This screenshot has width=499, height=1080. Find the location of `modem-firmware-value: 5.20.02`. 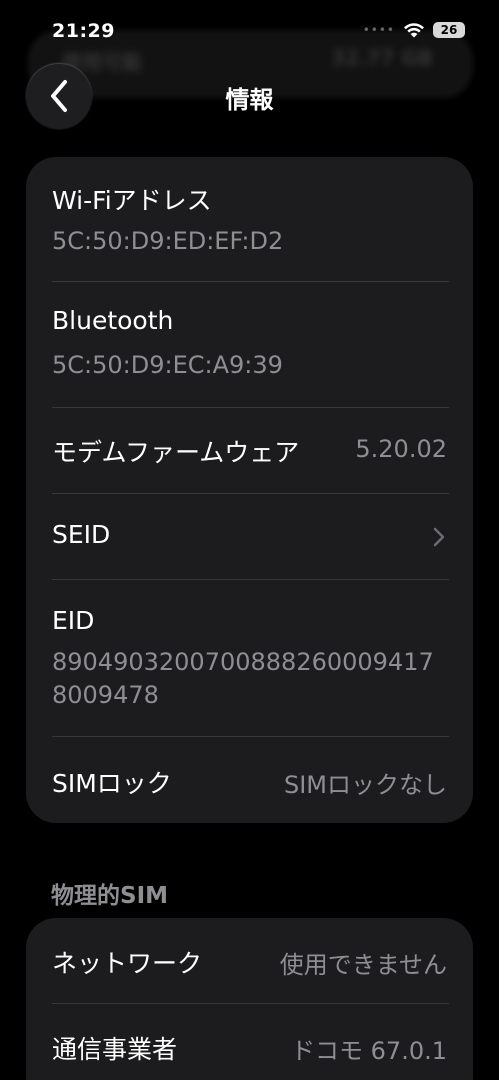

modem-firmware-value: 5.20.02 is located at coordinates (401, 449).